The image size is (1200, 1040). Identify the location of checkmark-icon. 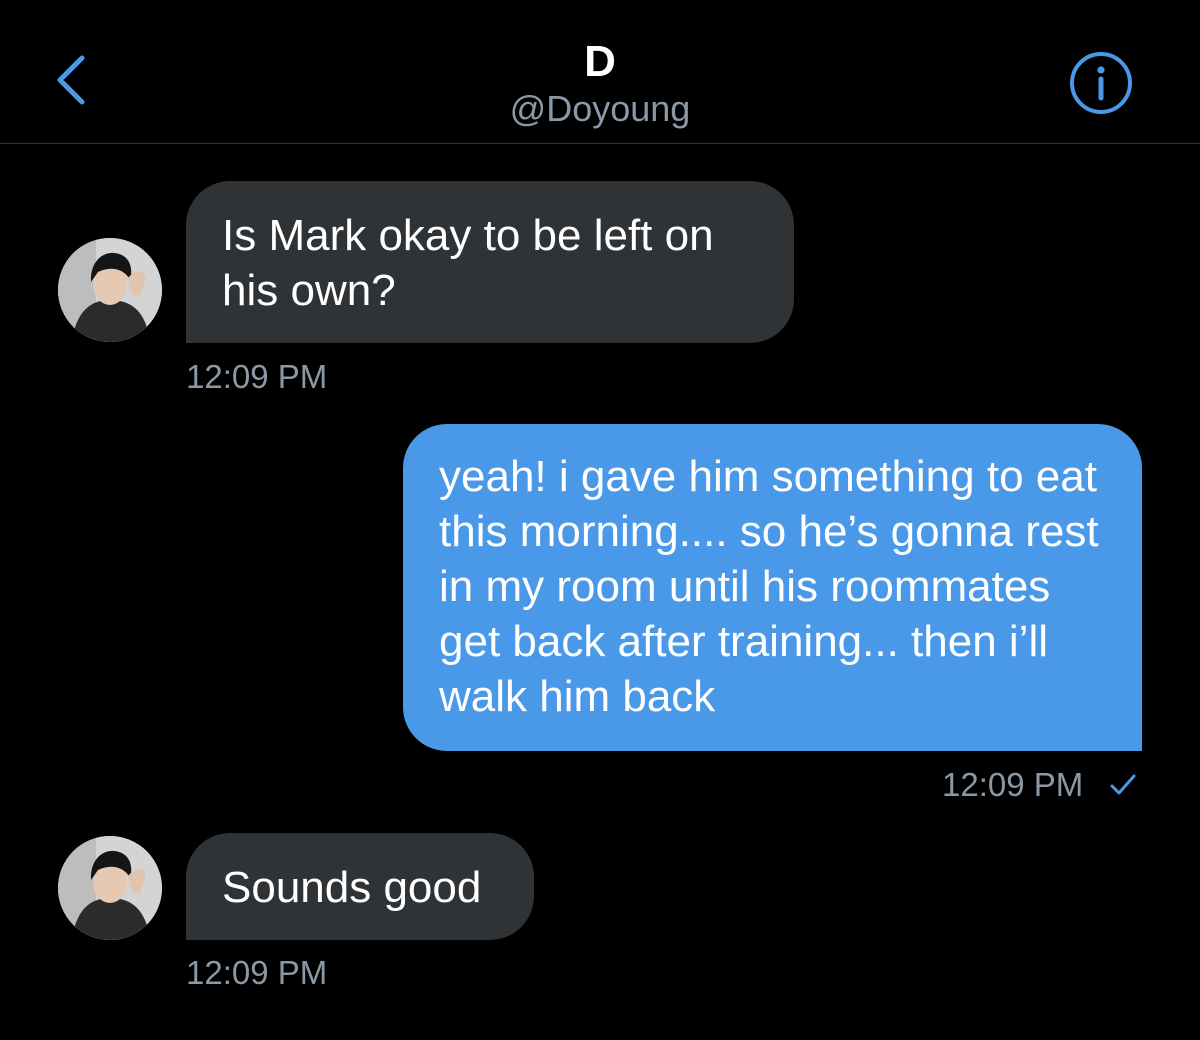
(1123, 784).